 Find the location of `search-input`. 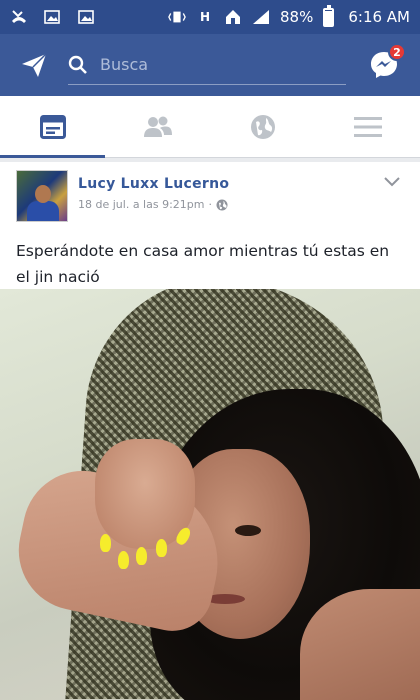

search-input is located at coordinates (210, 64).